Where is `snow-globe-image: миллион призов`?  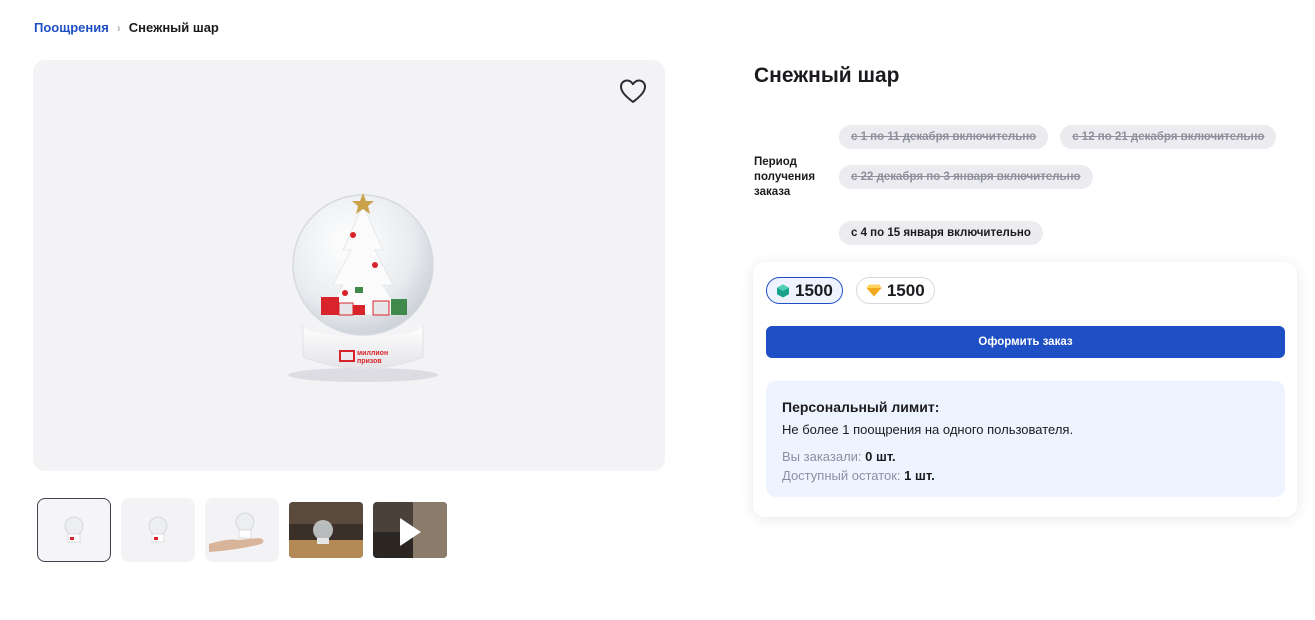
snow-globe-image: миллион призов is located at coordinates (363, 287).